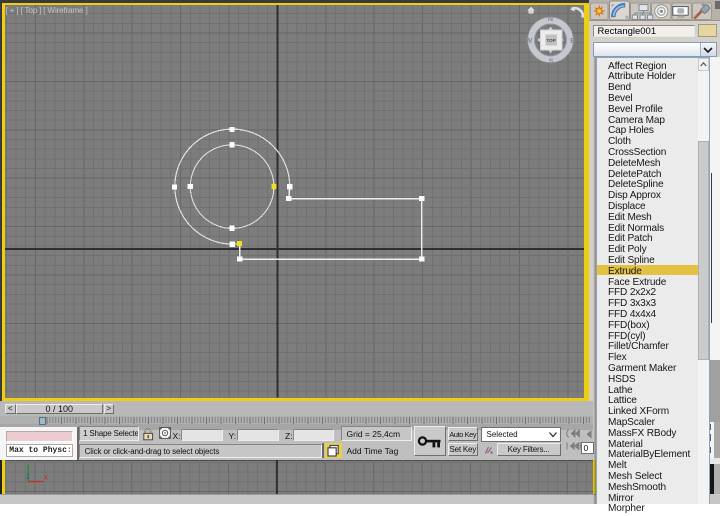  What do you see at coordinates (550, 40) in the screenshot?
I see `svg-text: TOP` at bounding box center [550, 40].